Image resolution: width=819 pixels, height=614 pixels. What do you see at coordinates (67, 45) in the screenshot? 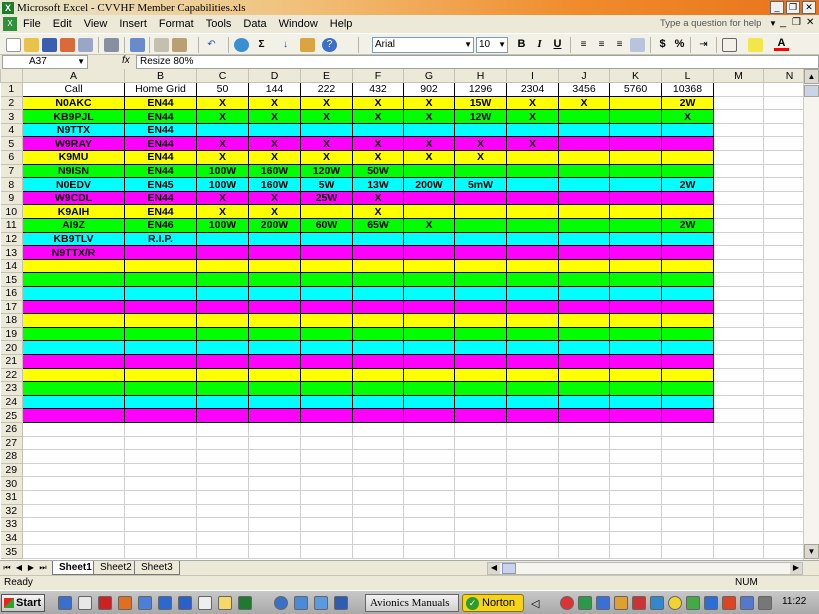
I see `permission-icon` at bounding box center [67, 45].